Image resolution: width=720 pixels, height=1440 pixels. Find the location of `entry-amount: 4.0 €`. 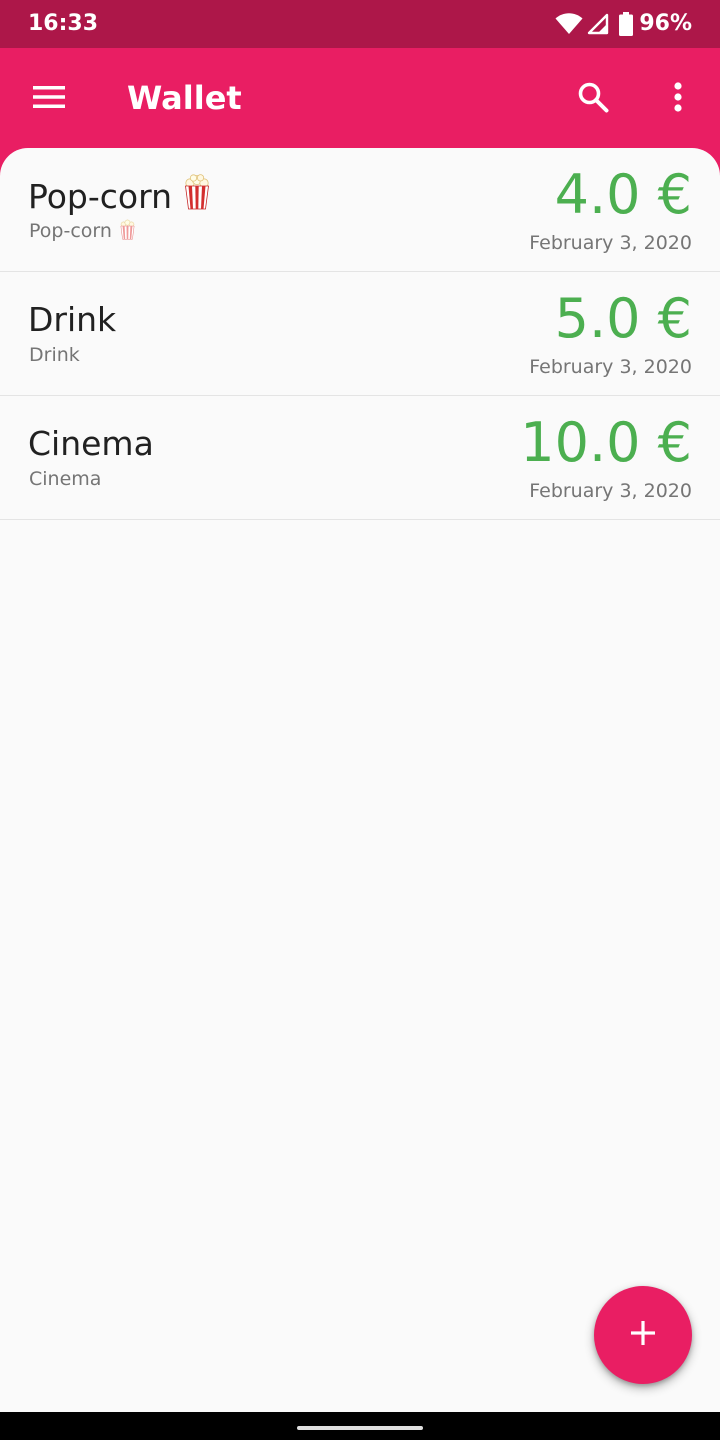

entry-amount: 4.0 € is located at coordinates (623, 194).